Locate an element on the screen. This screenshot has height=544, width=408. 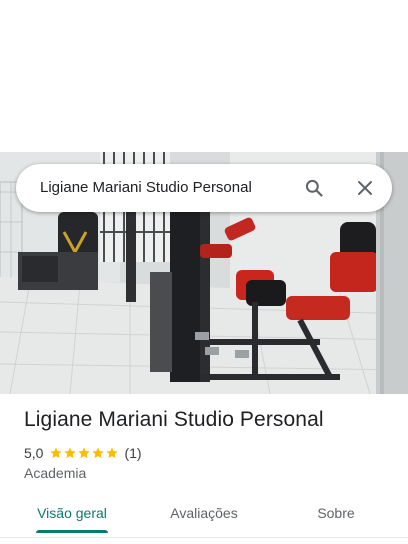
search-input: Ligiane Mariani Studio Personal is located at coordinates (146, 188).